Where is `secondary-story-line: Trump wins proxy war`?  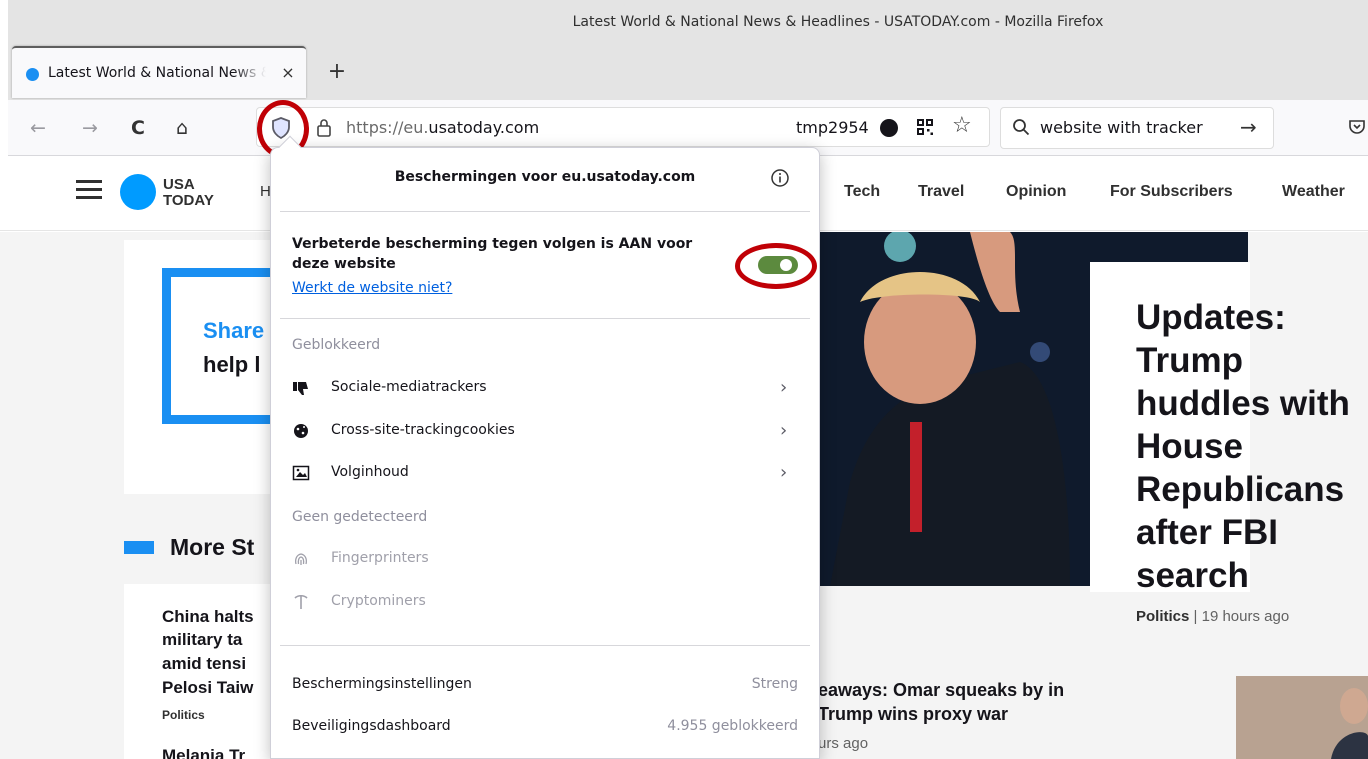 secondary-story-line: Trump wins proxy war is located at coordinates (913, 714).